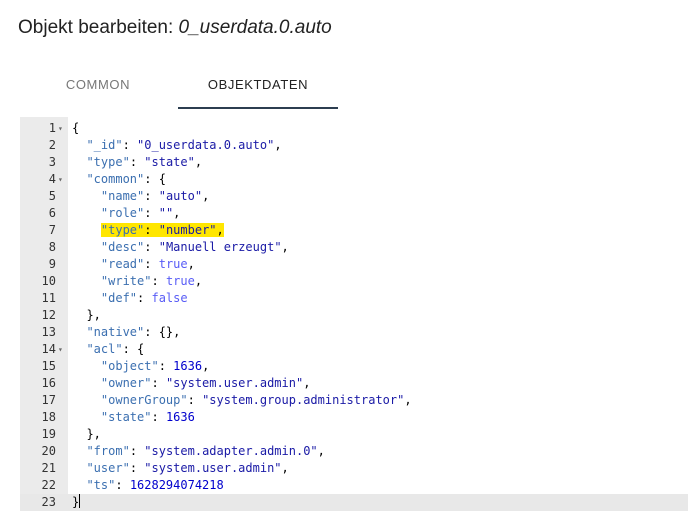 The width and height of the screenshot is (696, 516). What do you see at coordinates (76, 128) in the screenshot?
I see `code-text: {` at bounding box center [76, 128].